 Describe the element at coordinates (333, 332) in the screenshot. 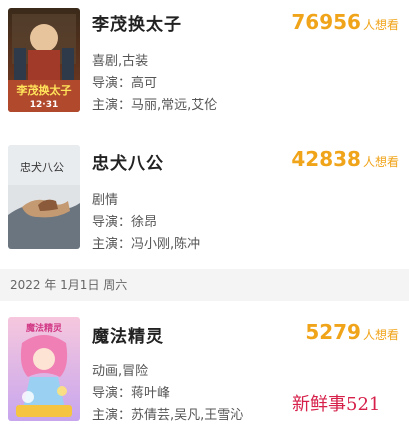

I see `want-count-number: 5279` at that location.